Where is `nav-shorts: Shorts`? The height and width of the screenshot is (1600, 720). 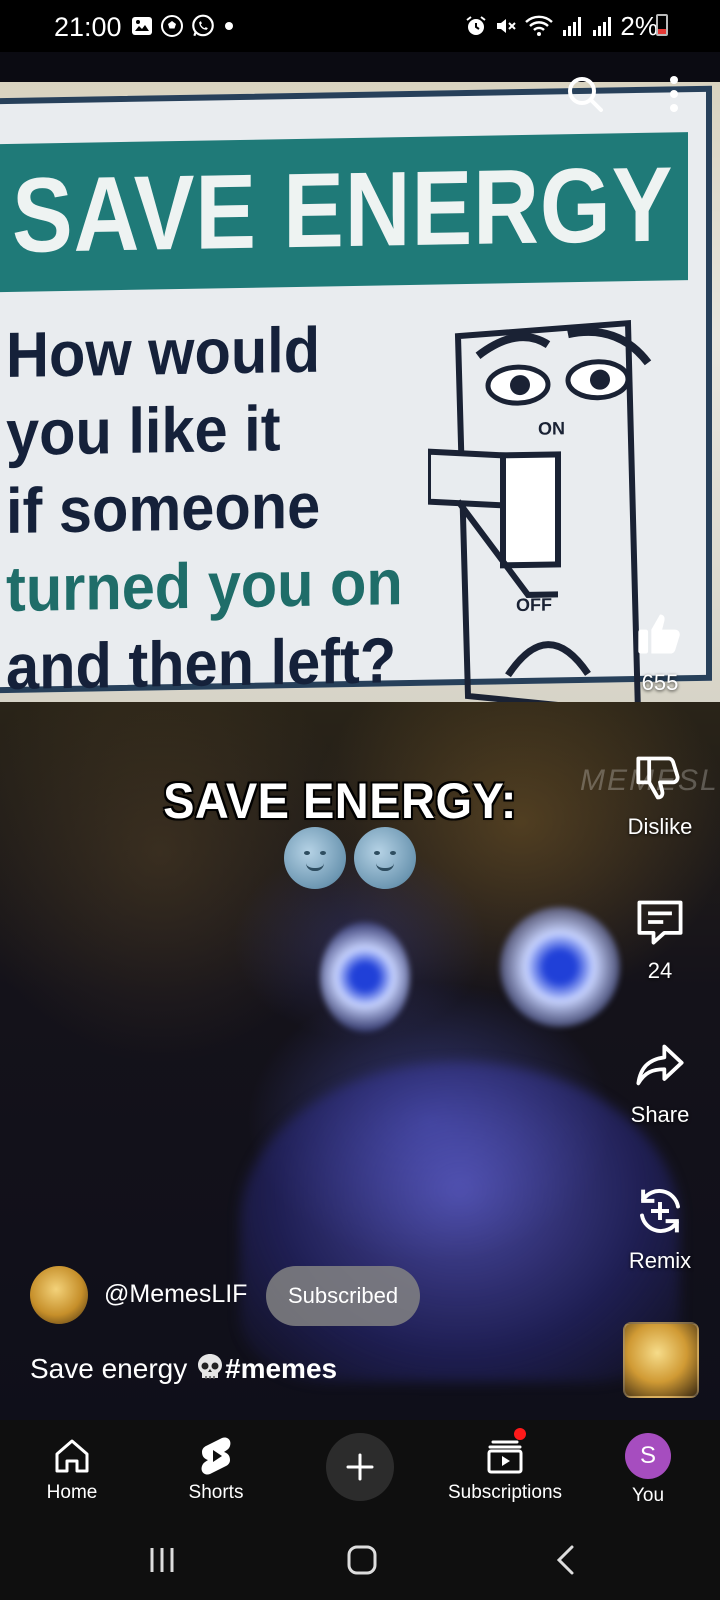
nav-shorts: Shorts is located at coordinates (216, 1470).